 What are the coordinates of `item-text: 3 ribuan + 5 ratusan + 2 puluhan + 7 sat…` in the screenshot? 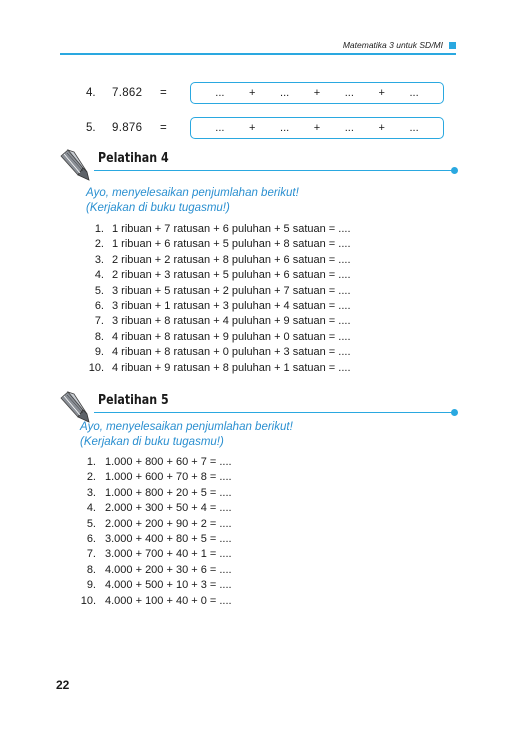 It's located at (231, 290).